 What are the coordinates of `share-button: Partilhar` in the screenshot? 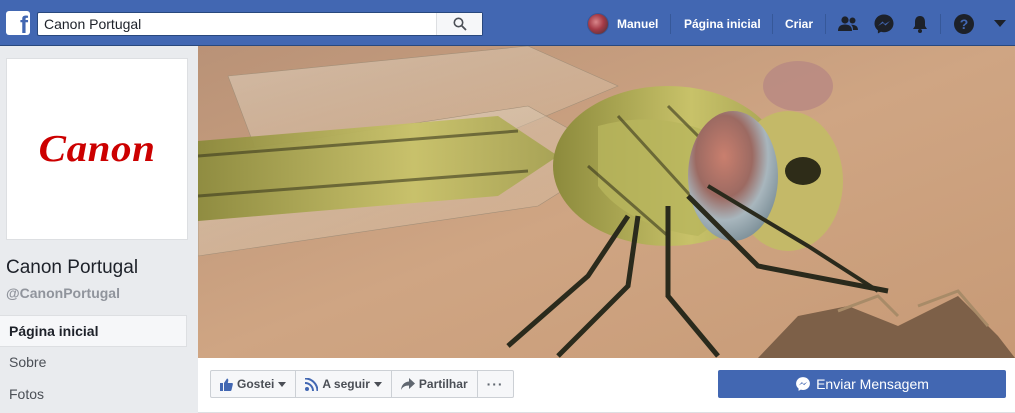 It's located at (435, 384).